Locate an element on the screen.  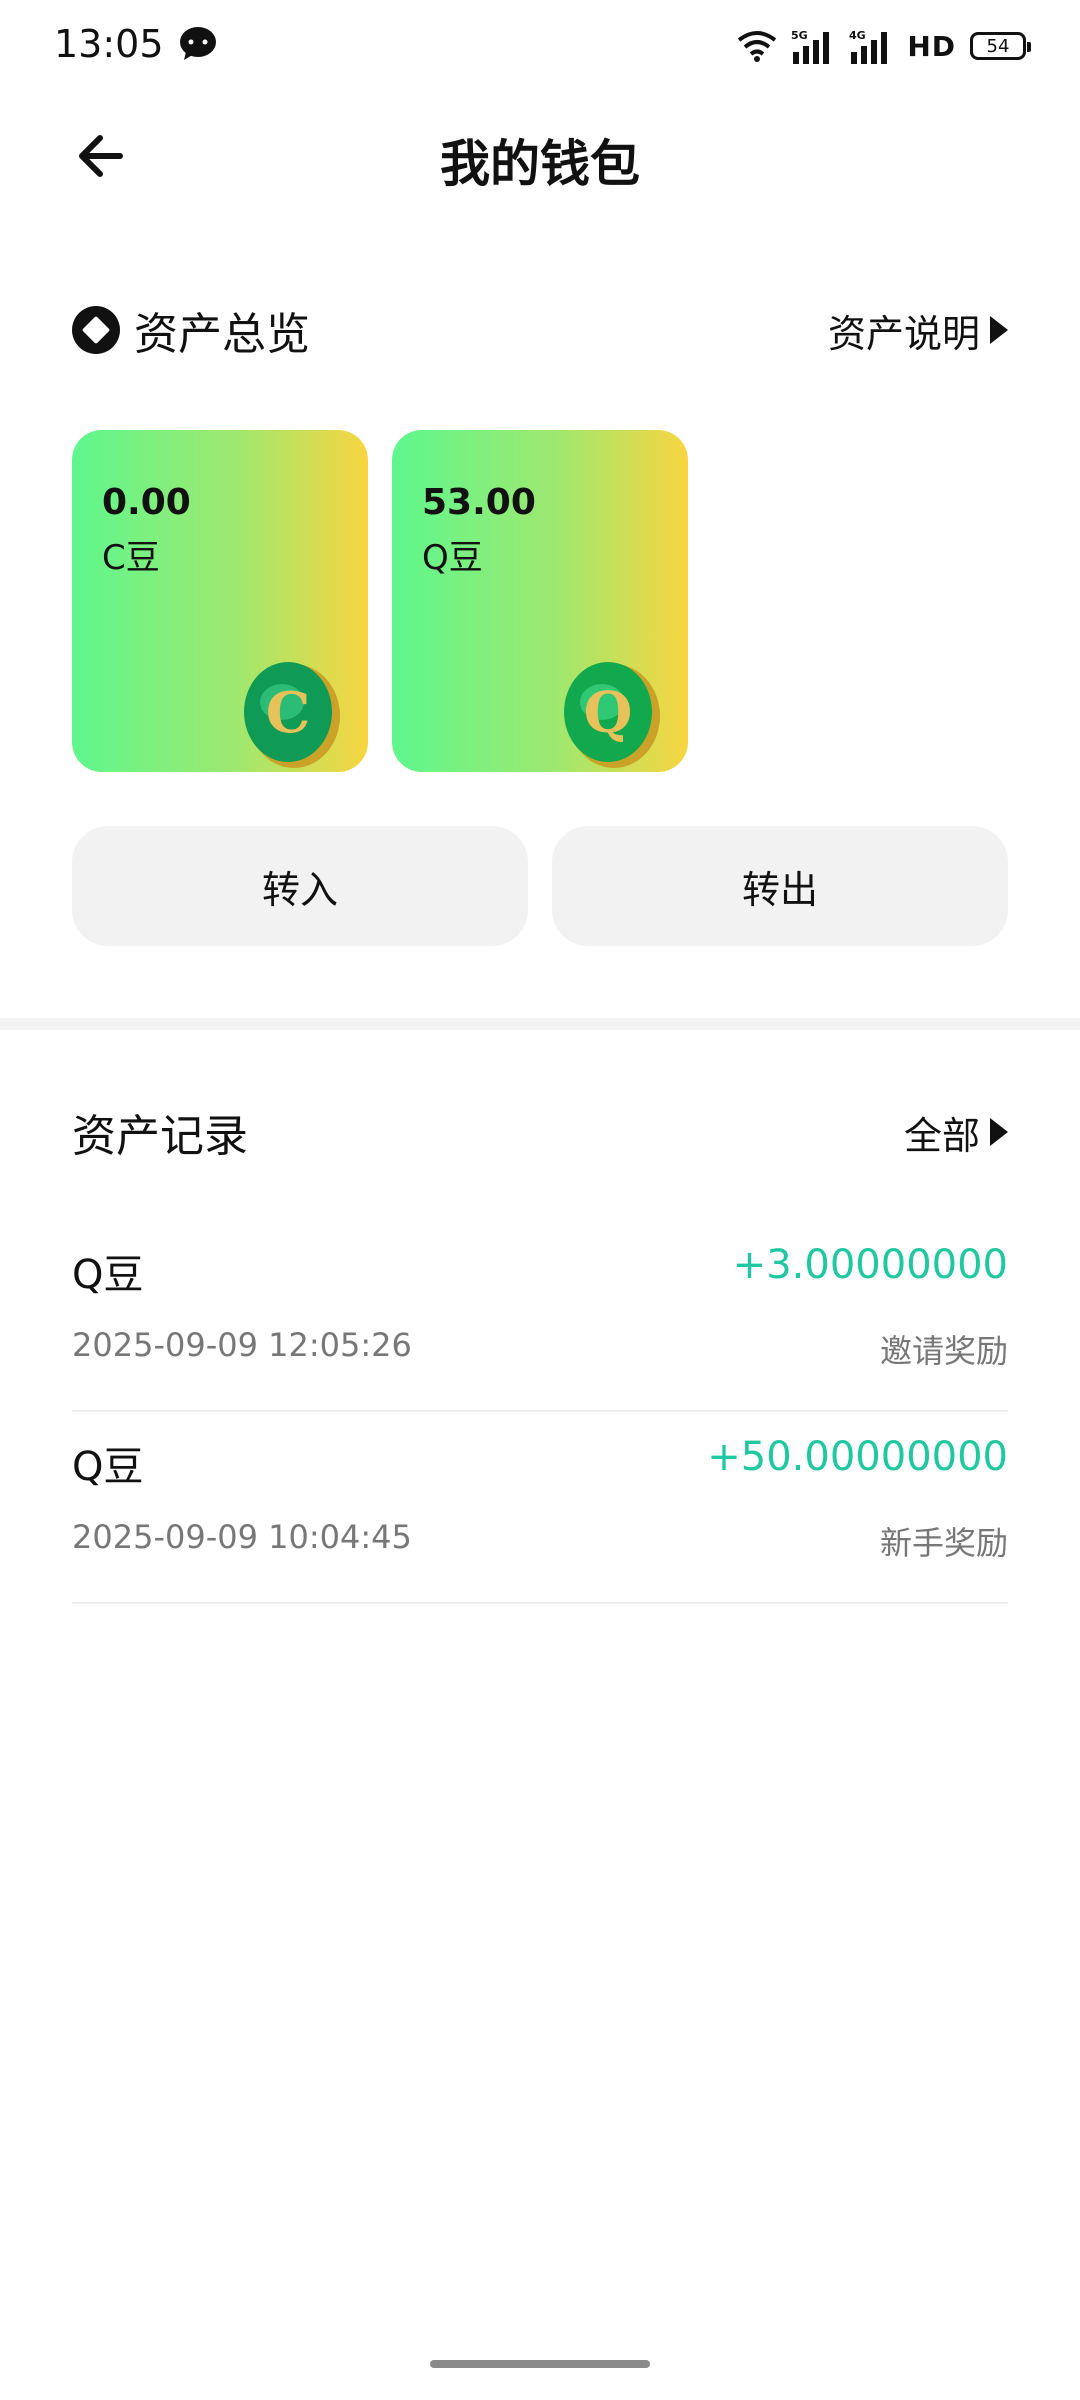
overview-title: 资产总览 is located at coordinates (222, 334).